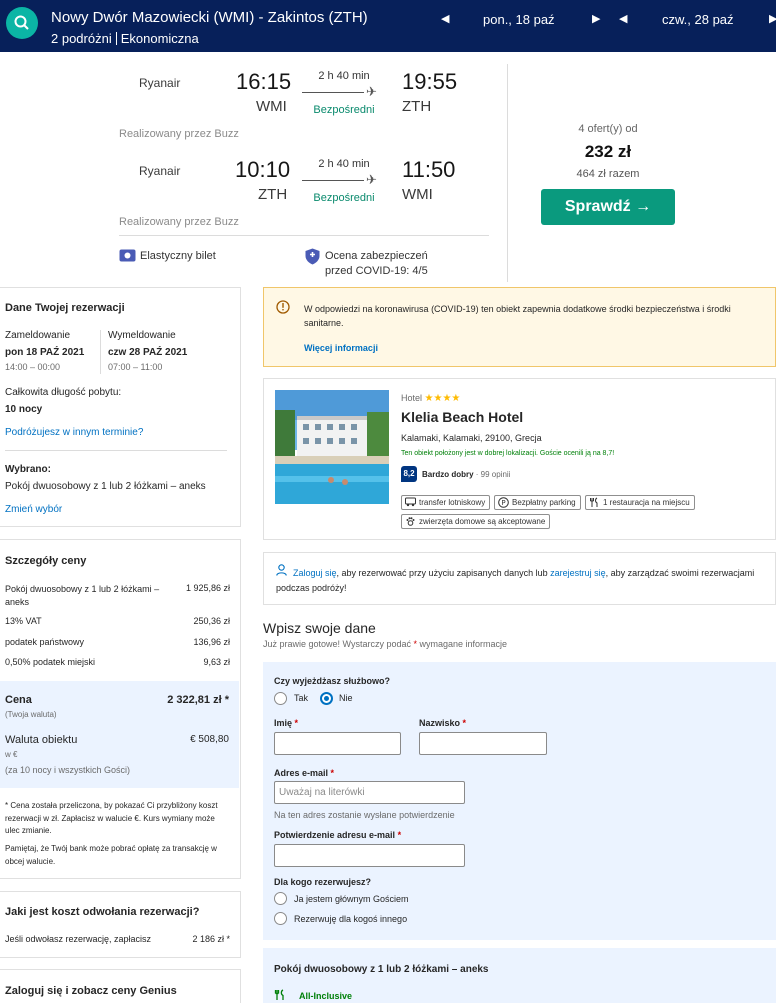  What do you see at coordinates (326, 996) in the screenshot?
I see `board-type: All-Inclusive` at bounding box center [326, 996].